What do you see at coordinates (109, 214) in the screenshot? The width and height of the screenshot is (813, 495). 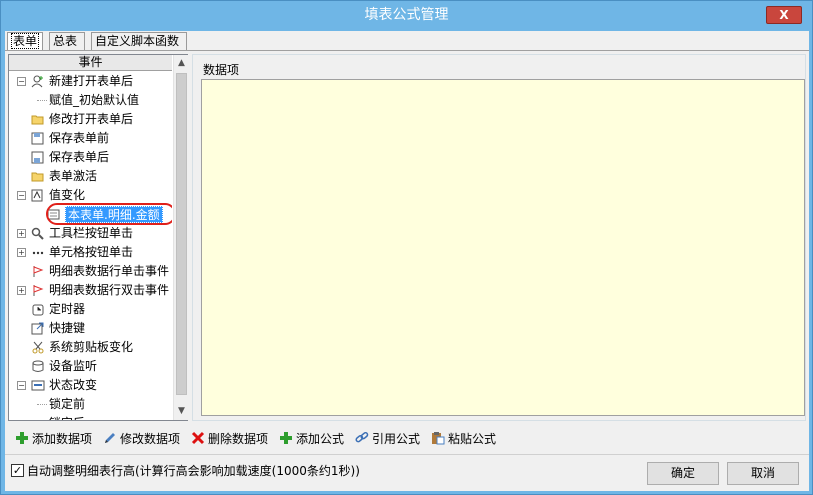 I see `selection-highlight-ring` at bounding box center [109, 214].